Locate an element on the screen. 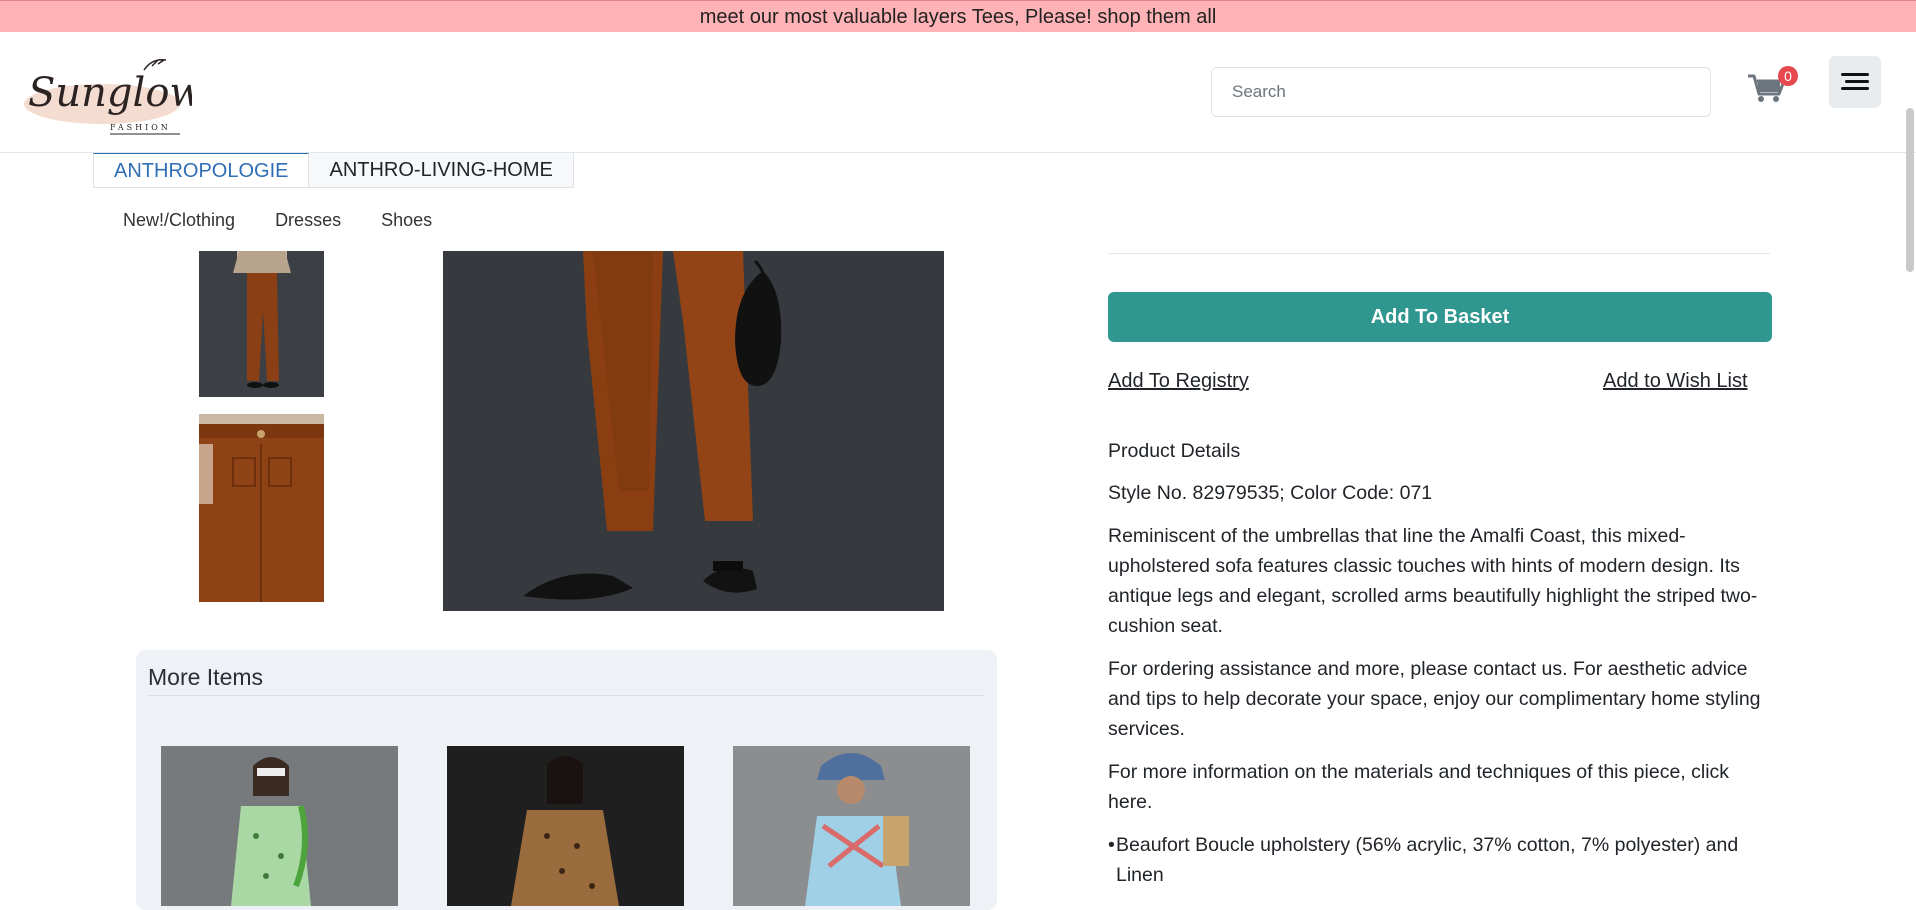  sunglow-logo: Sunglow FASHION is located at coordinates (108, 93).